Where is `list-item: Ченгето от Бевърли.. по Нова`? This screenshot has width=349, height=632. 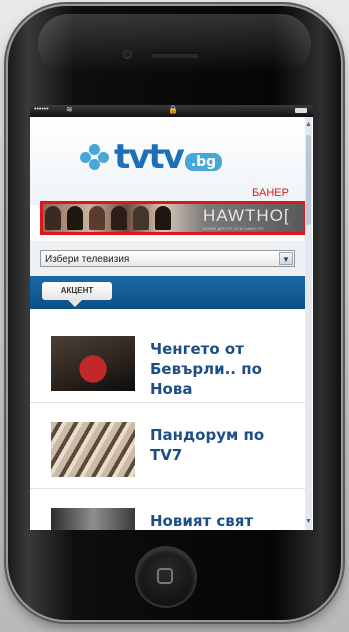 list-item: Ченгето от Бевърли.. по Нова is located at coordinates (167, 360).